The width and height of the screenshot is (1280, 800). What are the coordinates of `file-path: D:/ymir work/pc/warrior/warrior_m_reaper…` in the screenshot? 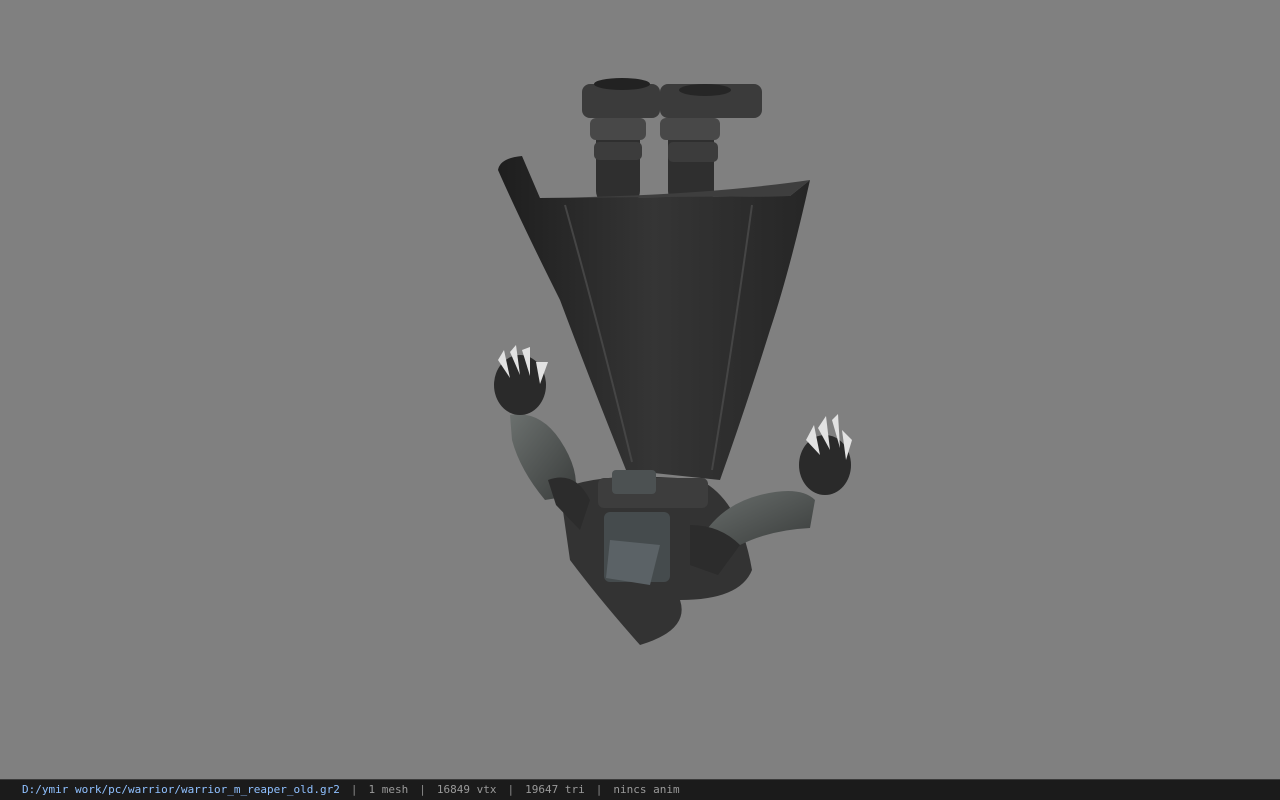 It's located at (181, 789).